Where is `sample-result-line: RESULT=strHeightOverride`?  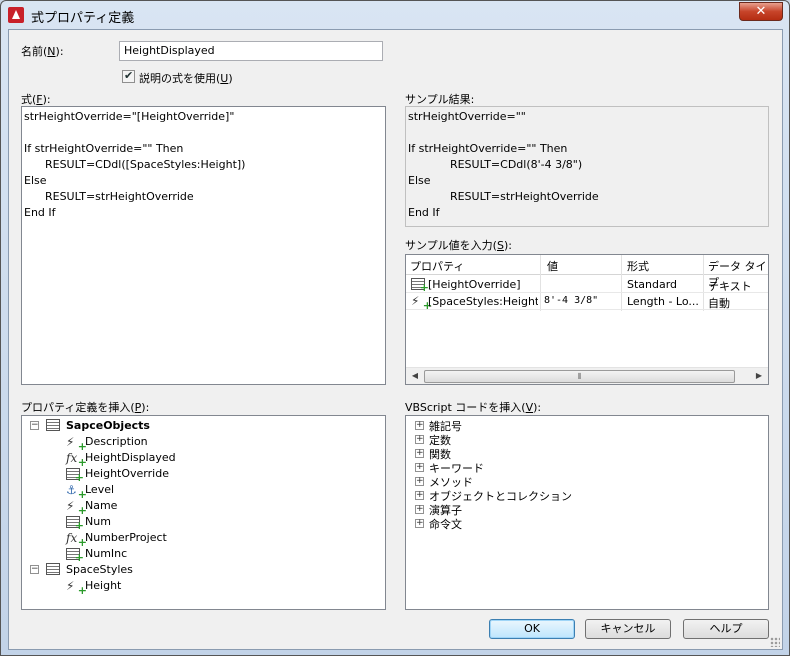 sample-result-line: RESULT=strHeightOverride is located at coordinates (503, 196).